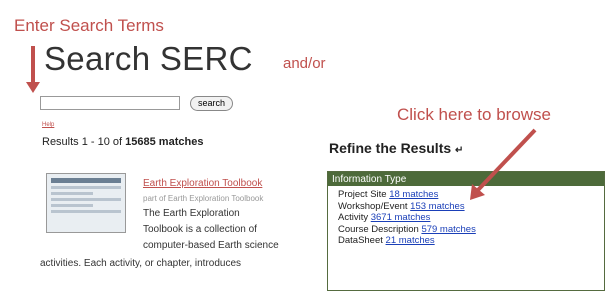 This screenshot has height=291, width=616. I want to click on refine-item-link: 3671 matches, so click(401, 217).